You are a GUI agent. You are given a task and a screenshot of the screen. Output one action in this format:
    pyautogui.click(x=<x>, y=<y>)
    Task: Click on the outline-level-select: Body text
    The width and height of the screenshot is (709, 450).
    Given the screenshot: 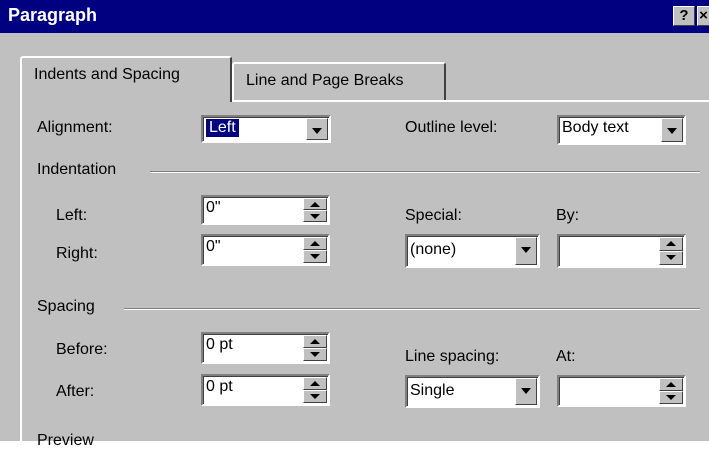 What is the action you would take?
    pyautogui.click(x=621, y=130)
    